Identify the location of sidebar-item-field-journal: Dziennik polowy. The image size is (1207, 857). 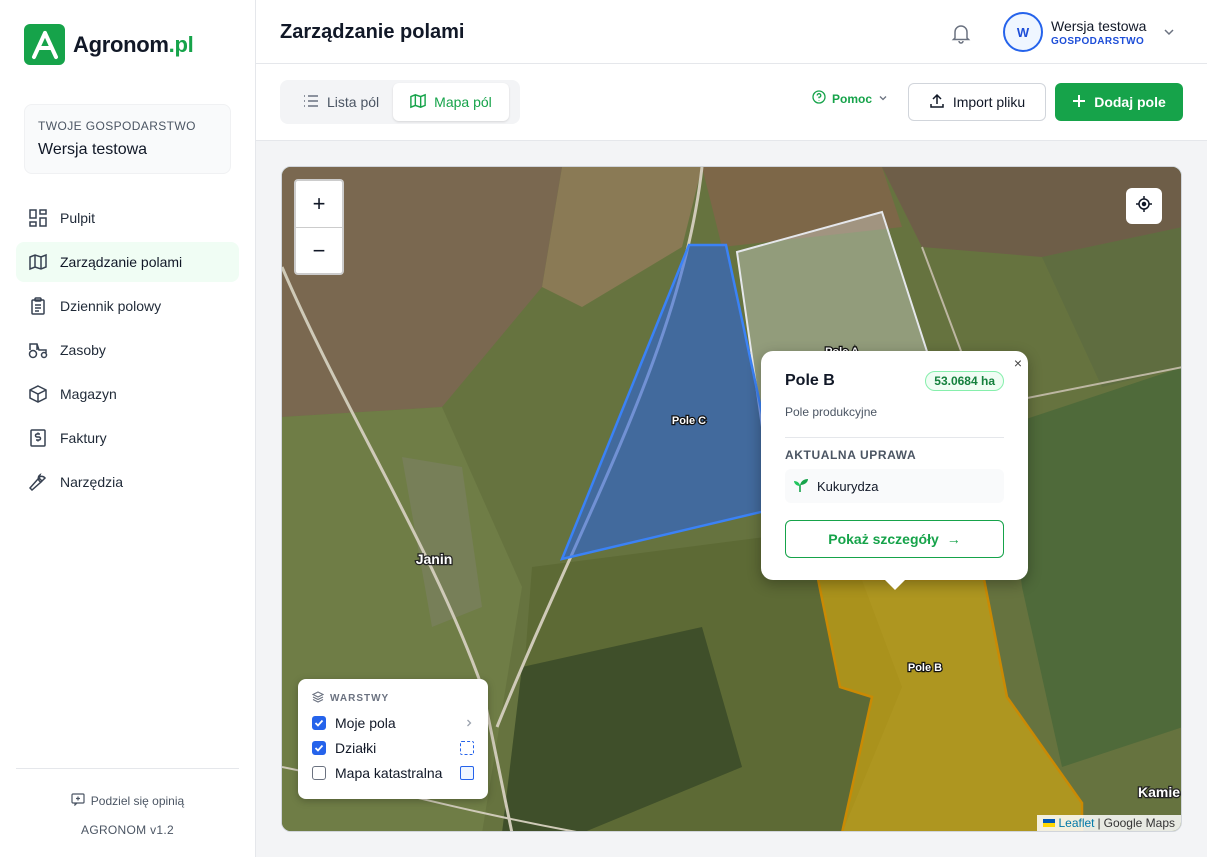
(127, 306).